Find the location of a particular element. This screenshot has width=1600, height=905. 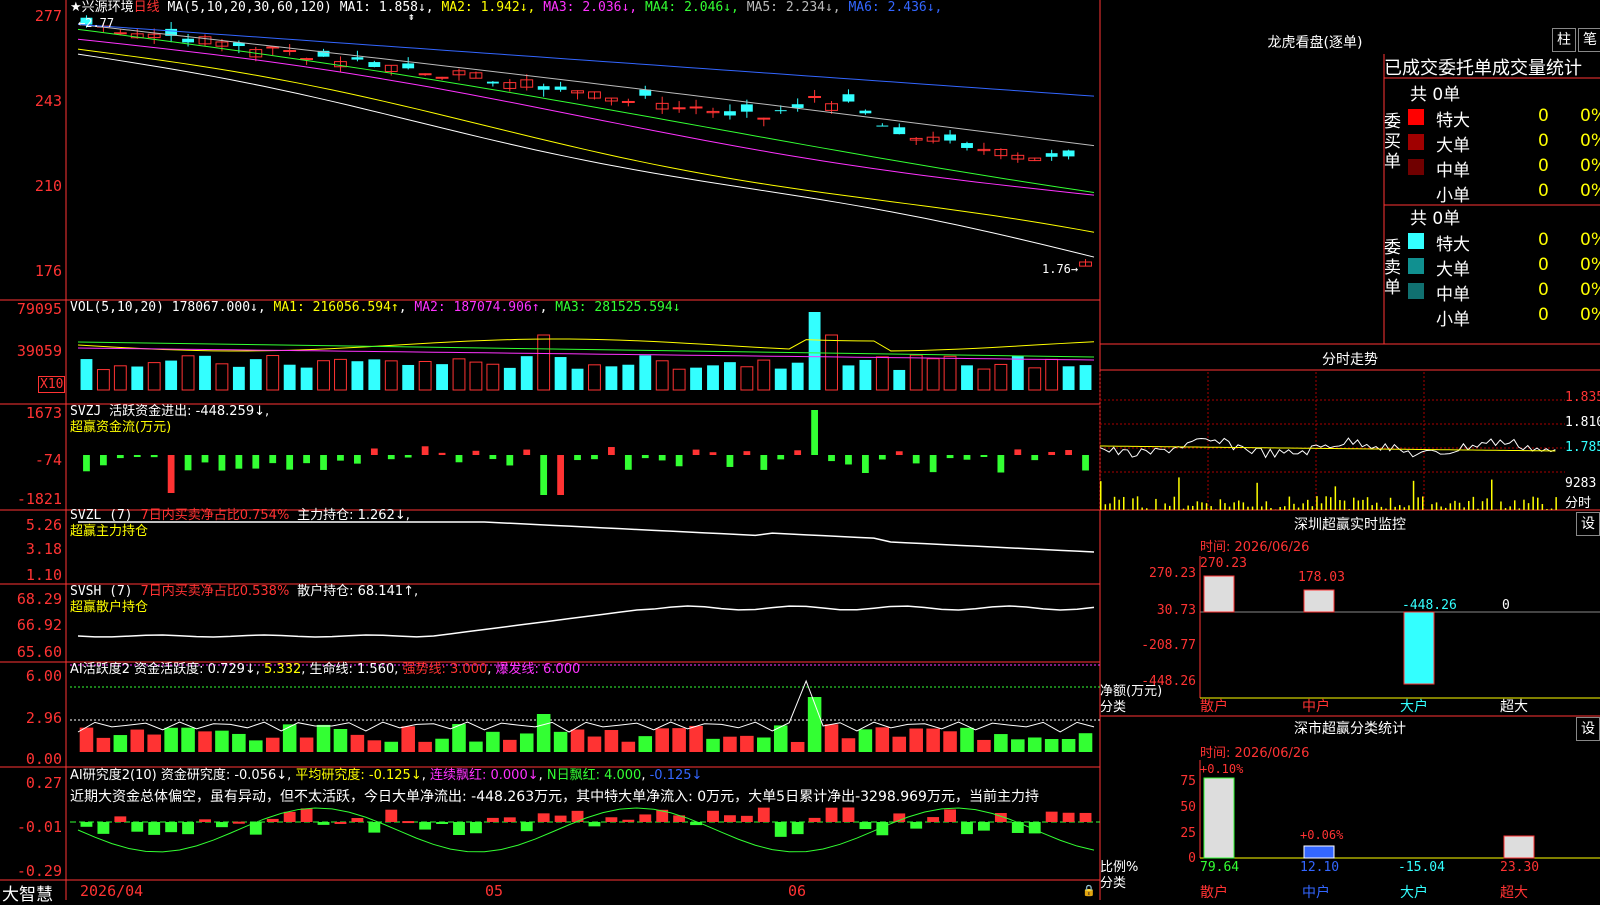

cls-cat: 中户 is located at coordinates (1316, 892).